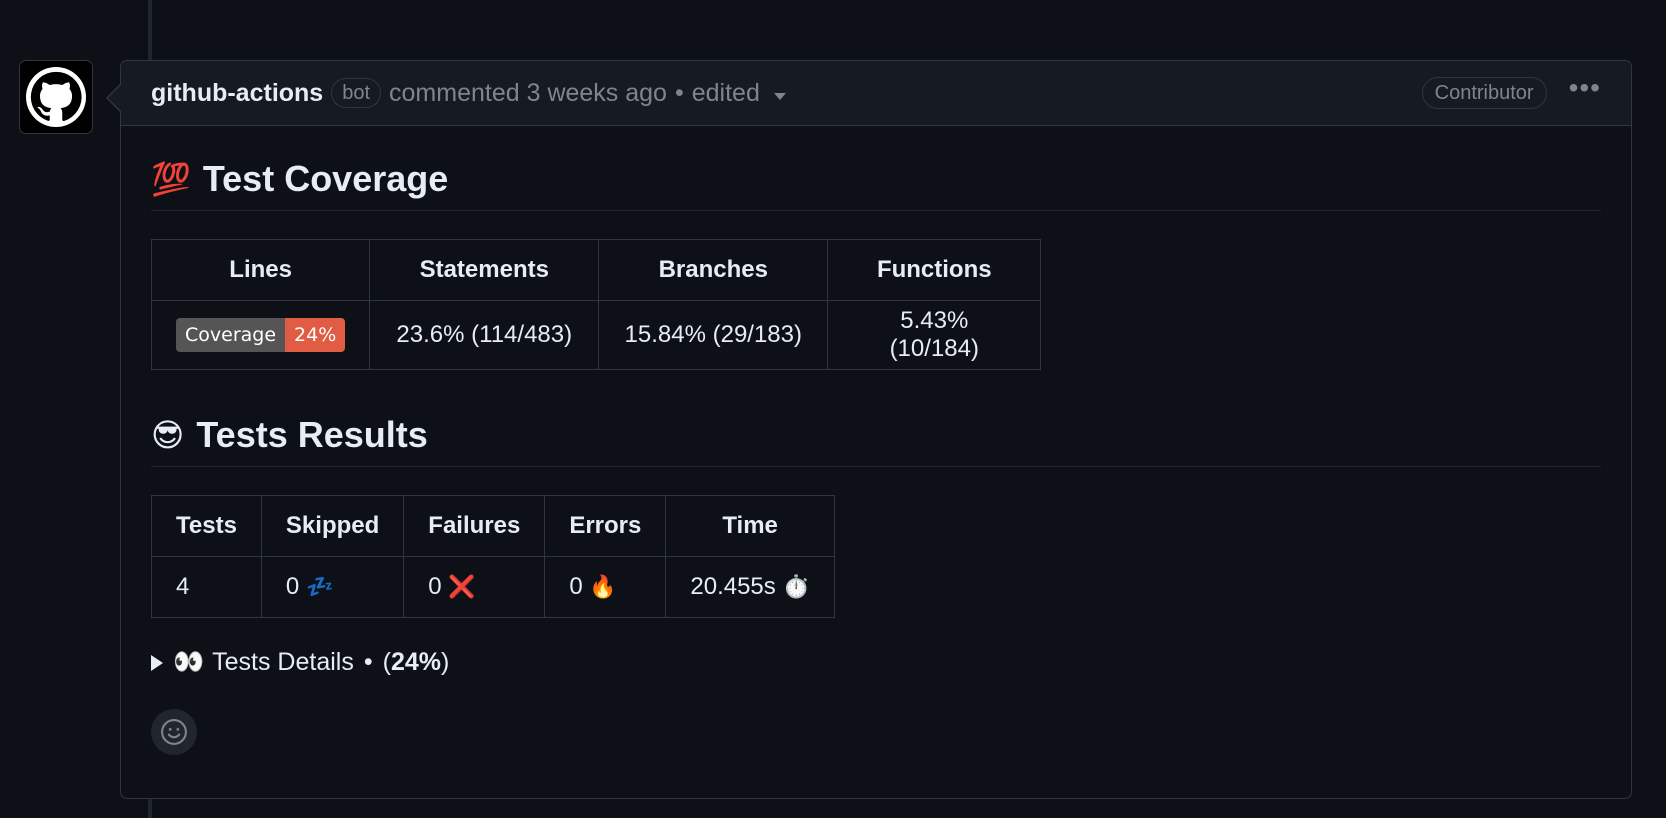  Describe the element at coordinates (528, 93) in the screenshot. I see `comment-timestamp: commented 3 weeks ago` at that location.